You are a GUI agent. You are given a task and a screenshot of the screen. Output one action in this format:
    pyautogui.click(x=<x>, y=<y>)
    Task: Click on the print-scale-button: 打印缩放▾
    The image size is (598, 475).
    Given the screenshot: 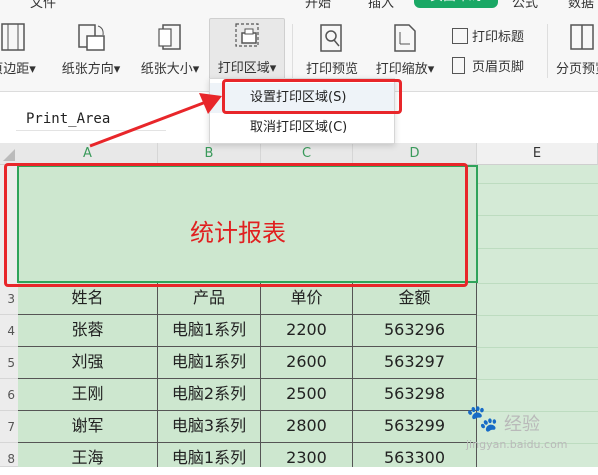 What is the action you would take?
    pyautogui.click(x=405, y=50)
    